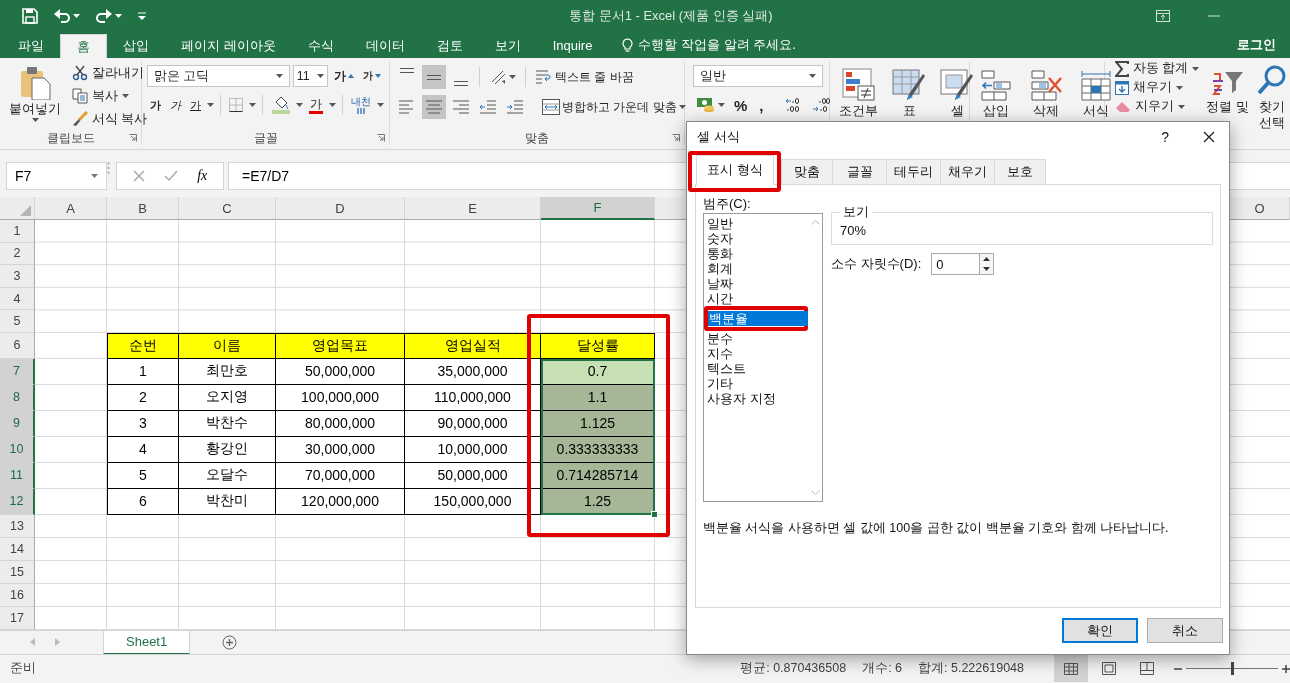 The image size is (1290, 683). I want to click on table-cell: 110,000,000, so click(473, 397).